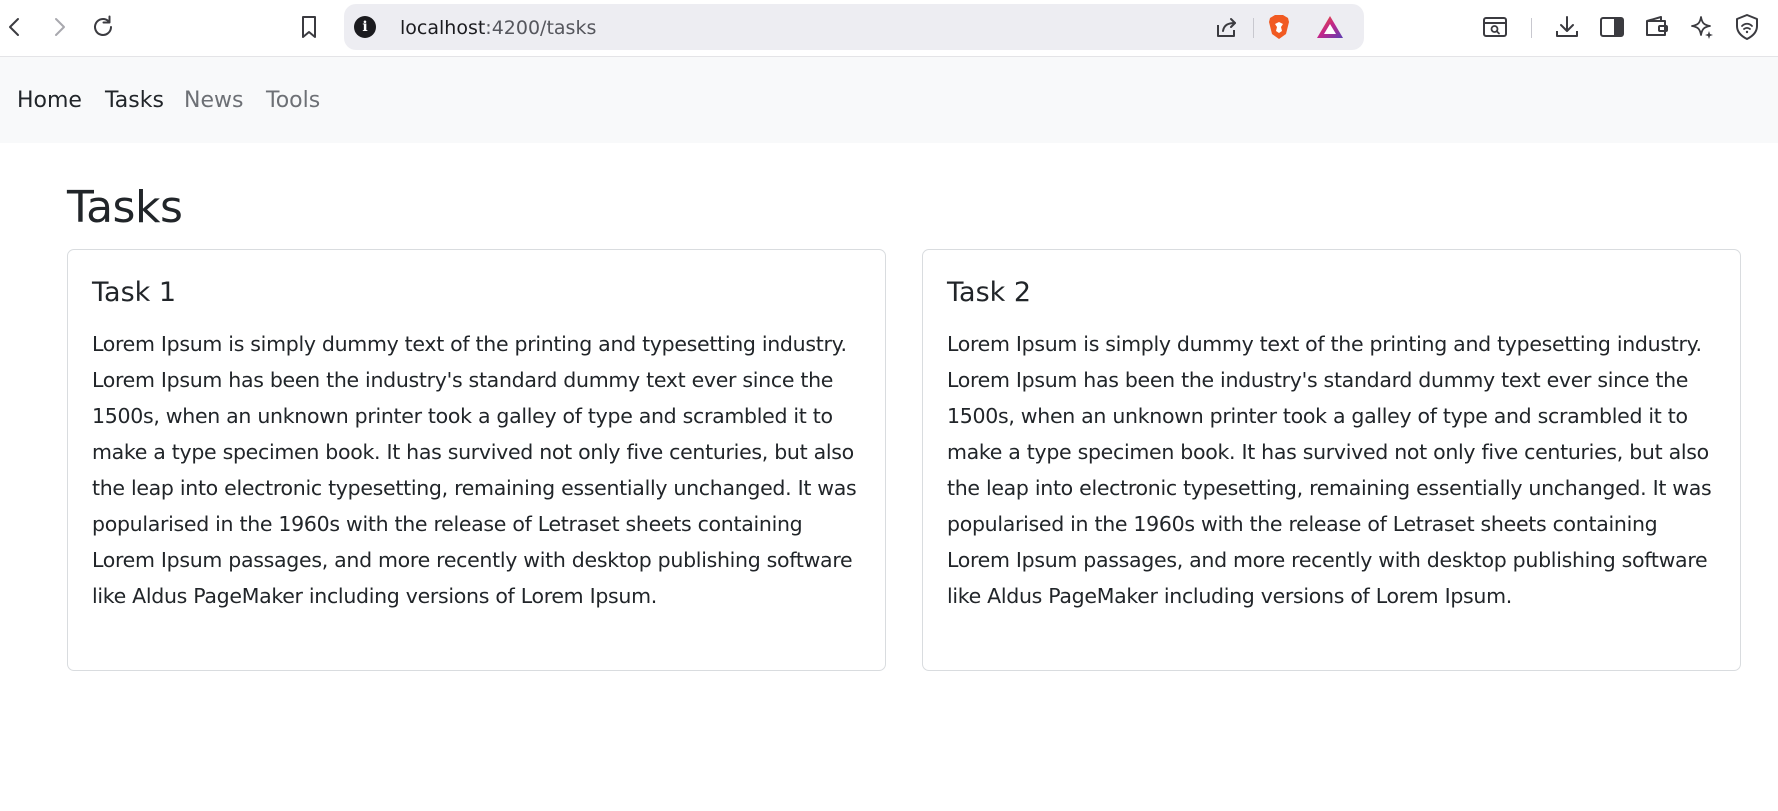  Describe the element at coordinates (134, 101) in the screenshot. I see `nav-link-tasks: Tasks` at that location.